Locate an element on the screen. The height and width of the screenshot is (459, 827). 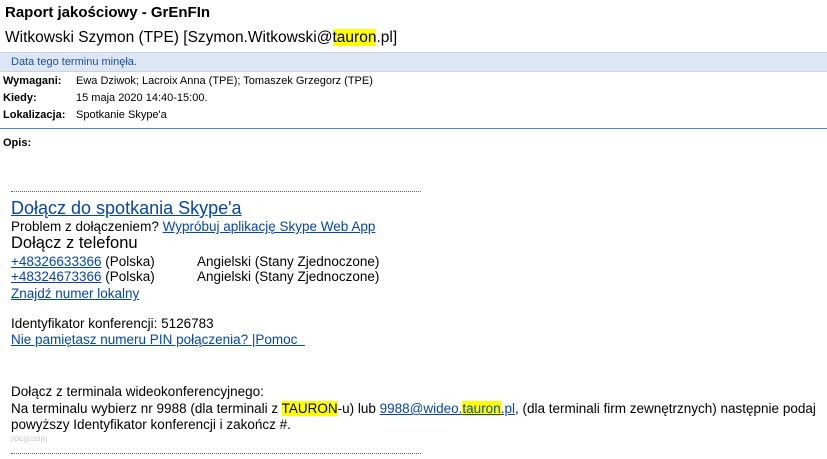
video-link-highlight: tauron is located at coordinates (481, 408).